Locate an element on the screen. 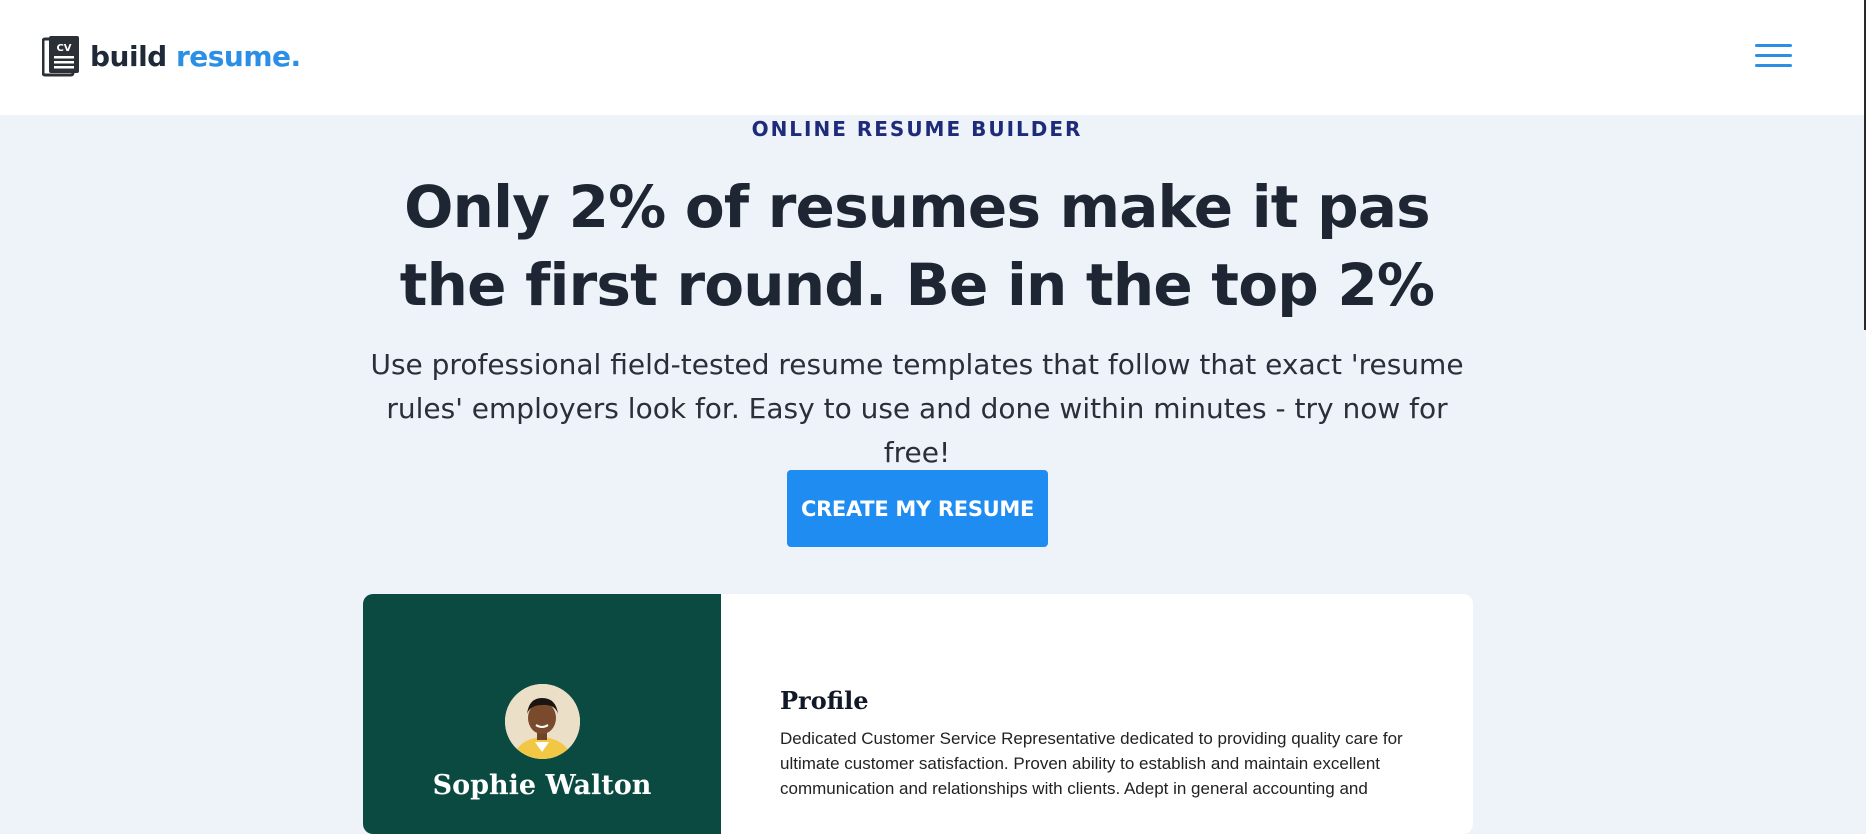 This screenshot has height=834, width=1866. logo-link: CV build resume. is located at coordinates (171, 56).